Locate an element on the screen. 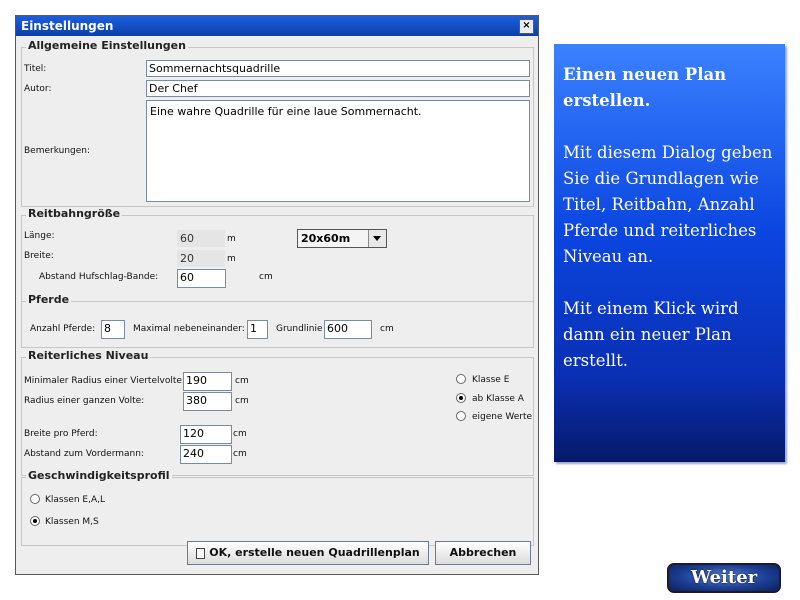 This screenshot has width=800, height=600. full-radius-unit: cm is located at coordinates (242, 401).